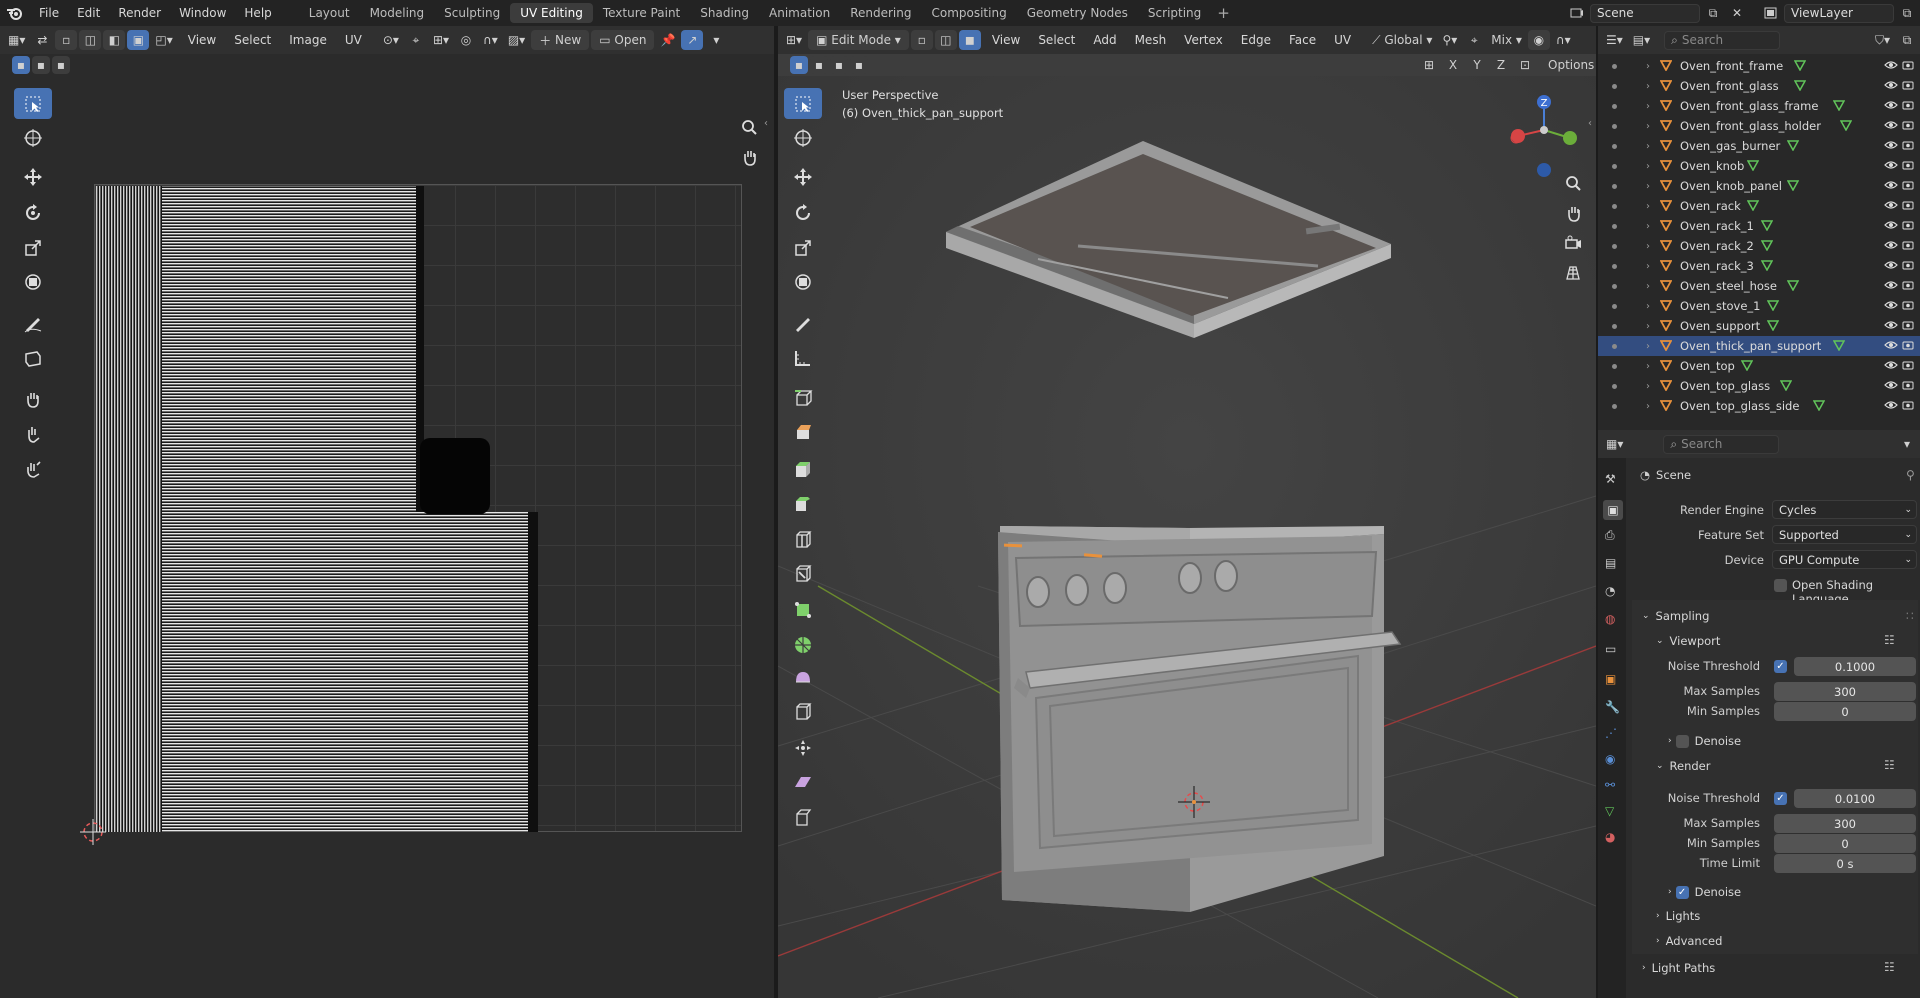  What do you see at coordinates (551, 13) in the screenshot?
I see `tab-uv-editing: UV Editing` at bounding box center [551, 13].